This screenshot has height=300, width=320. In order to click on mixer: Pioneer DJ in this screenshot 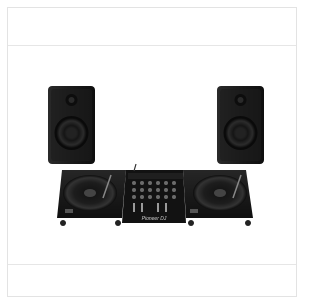, I will do `click(154, 193)`.